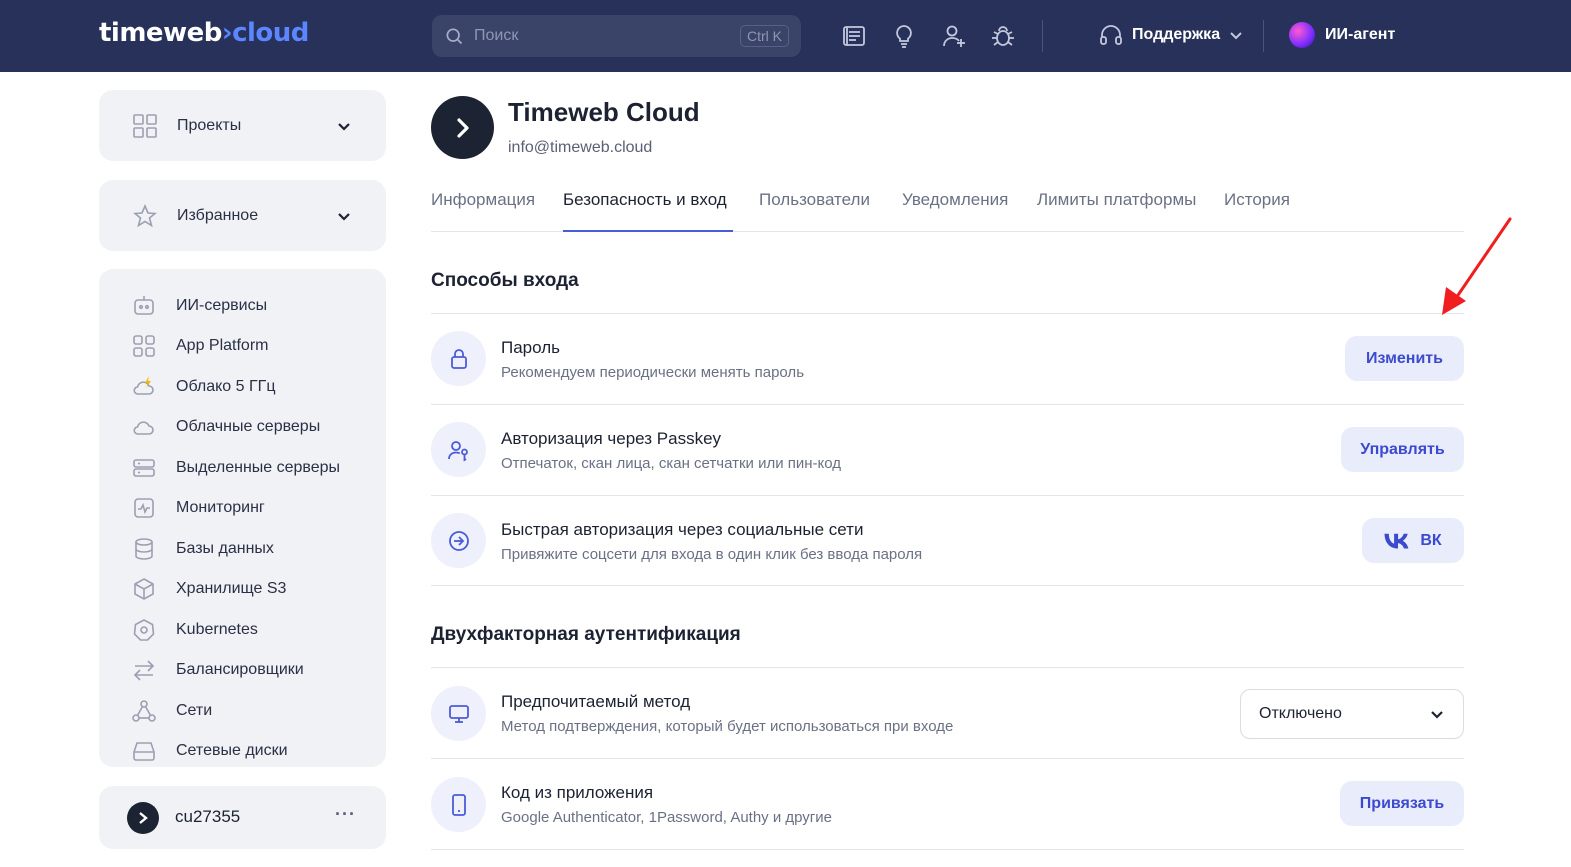 This screenshot has height=867, width=1571. I want to click on sidebar-item-label: Балансировщики, so click(240, 669).